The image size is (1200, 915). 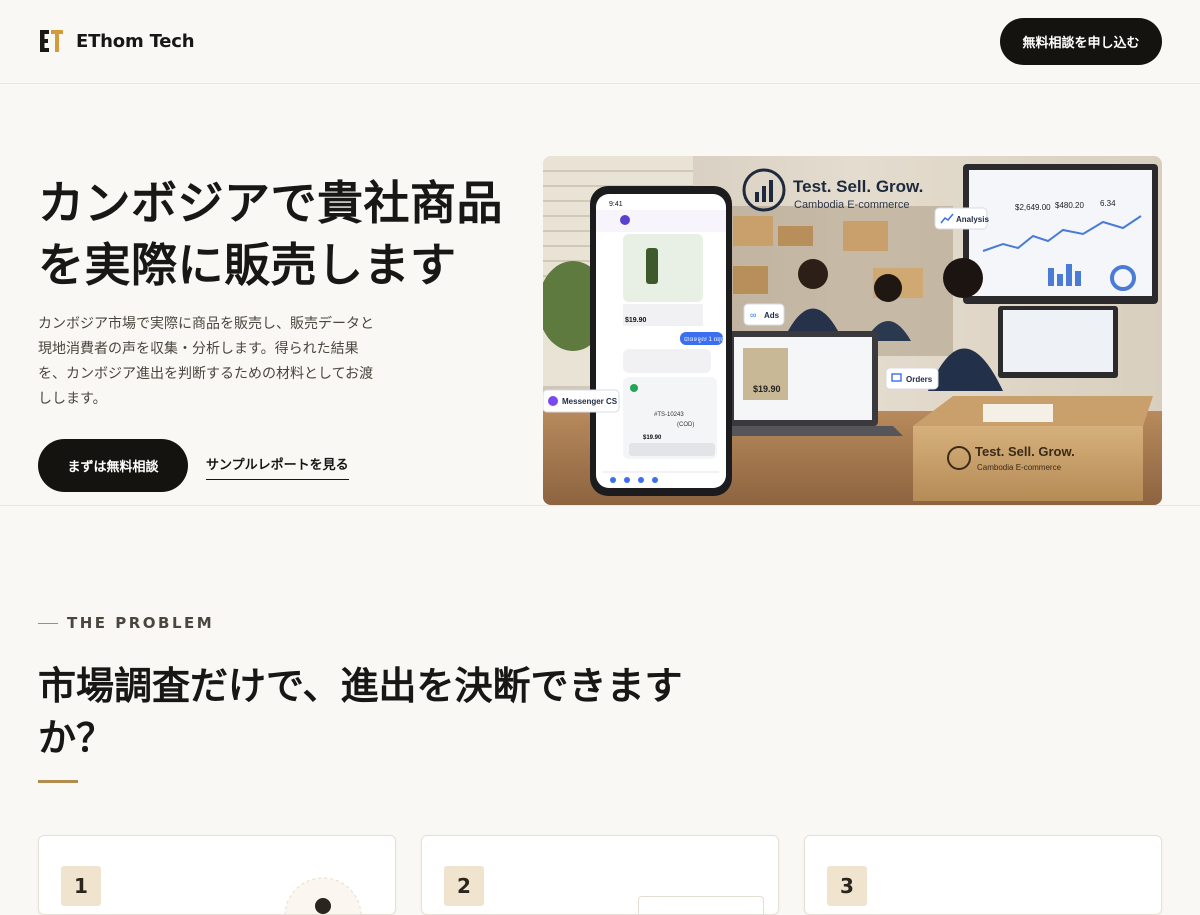 I want to click on title-accent-bar, so click(x=58, y=781).